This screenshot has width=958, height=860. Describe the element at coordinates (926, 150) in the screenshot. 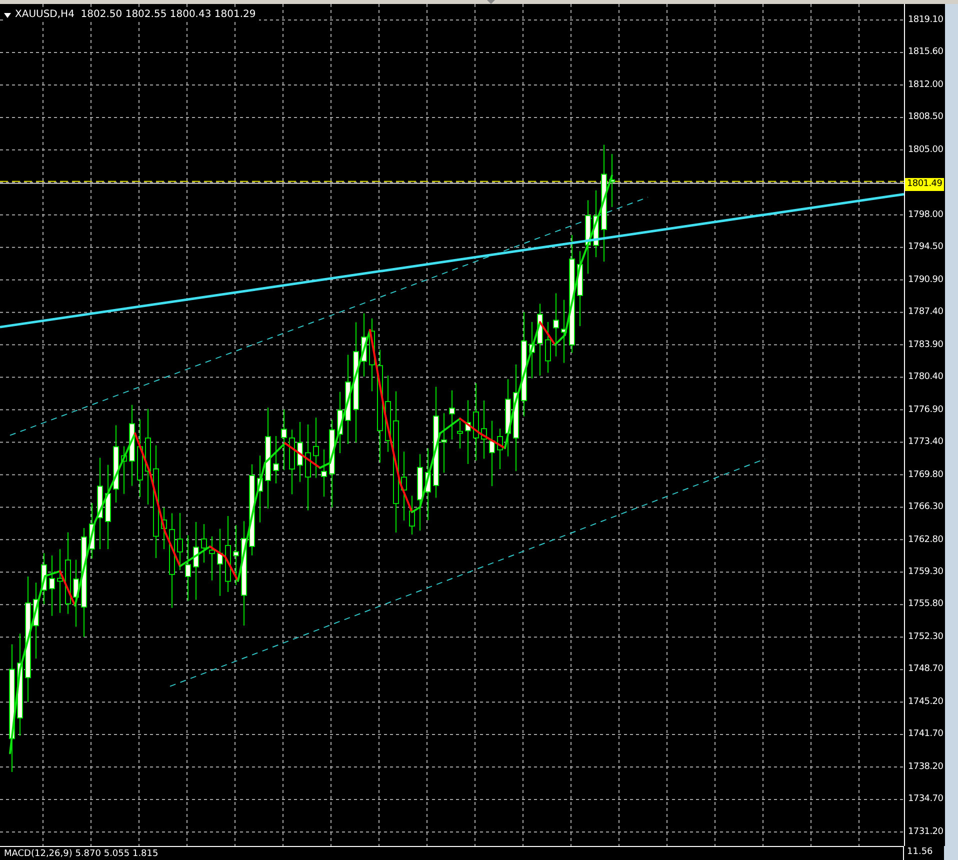

I see `price-label: 1805.00` at that location.